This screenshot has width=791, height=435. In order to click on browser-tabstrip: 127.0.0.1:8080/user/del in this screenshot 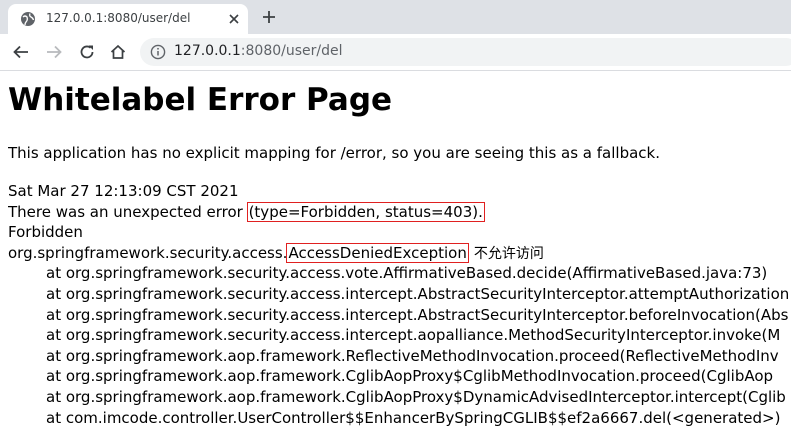, I will do `click(395, 17)`.